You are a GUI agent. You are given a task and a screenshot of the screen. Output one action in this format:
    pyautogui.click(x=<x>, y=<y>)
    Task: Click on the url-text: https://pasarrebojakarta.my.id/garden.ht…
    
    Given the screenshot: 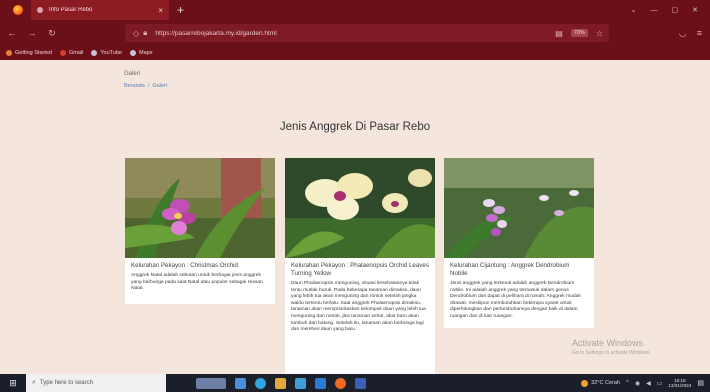 What is the action you would take?
    pyautogui.click(x=215, y=33)
    